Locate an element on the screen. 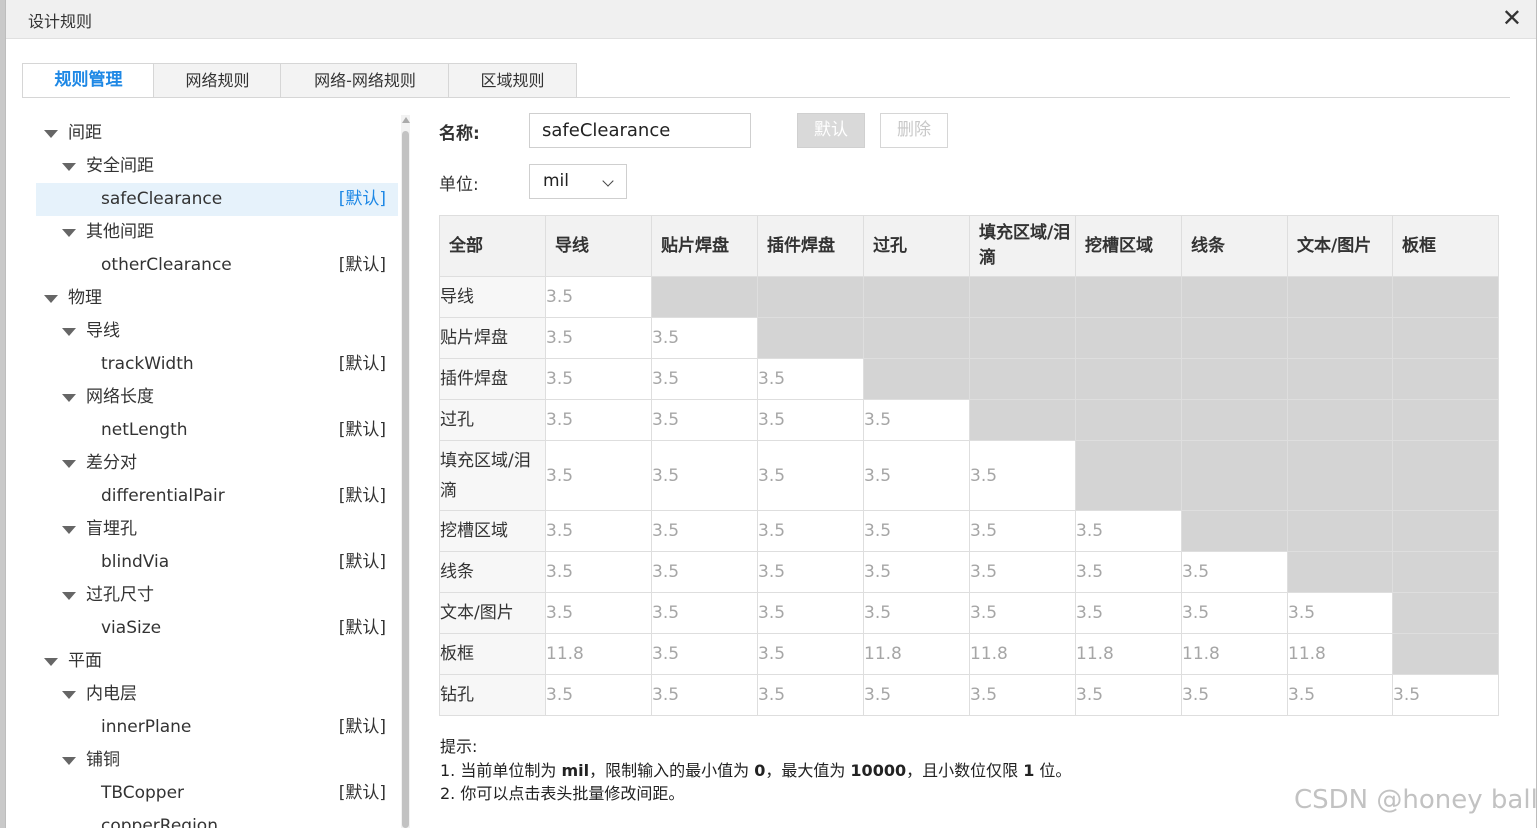 The image size is (1540, 828). tree-category-19: 铺铜 is located at coordinates (217, 760).